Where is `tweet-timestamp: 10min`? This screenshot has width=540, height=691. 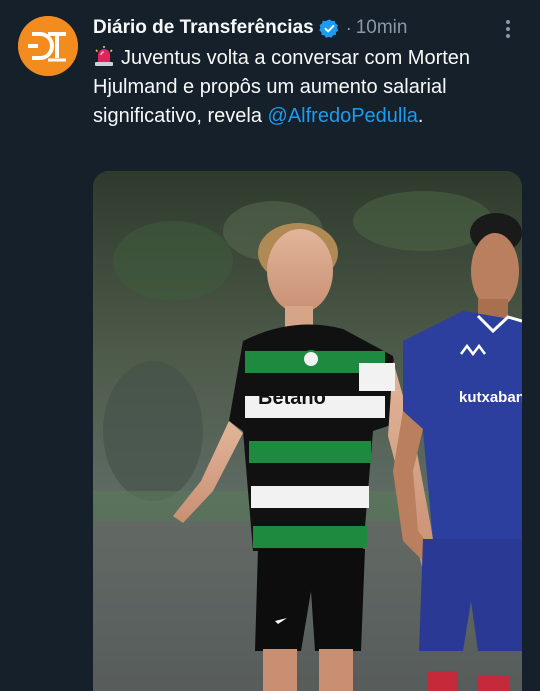 tweet-timestamp: 10min is located at coordinates (382, 28).